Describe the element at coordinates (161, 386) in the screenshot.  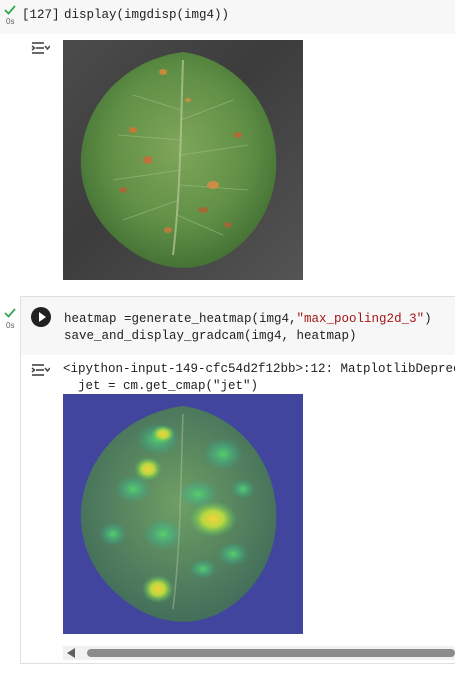
I see `warning-line-2: jet = cm.get_cmap("jet")` at that location.